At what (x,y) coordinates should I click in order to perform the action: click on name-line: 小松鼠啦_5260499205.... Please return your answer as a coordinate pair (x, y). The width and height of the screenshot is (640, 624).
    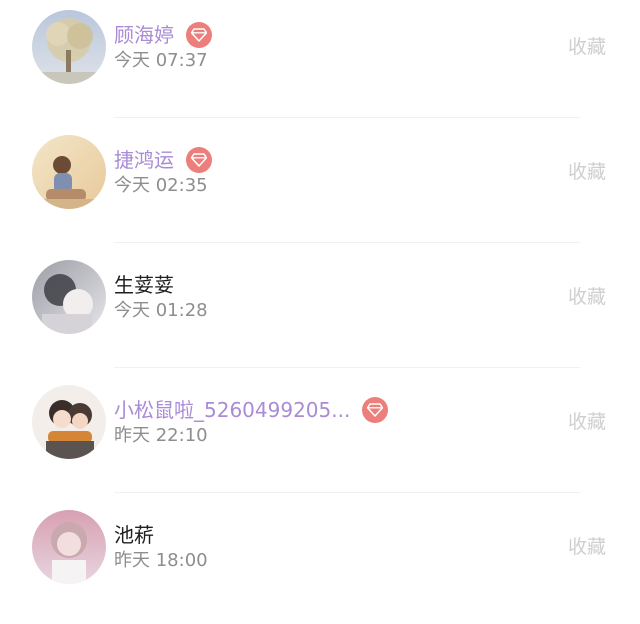
    Looking at the image, I should click on (251, 410).